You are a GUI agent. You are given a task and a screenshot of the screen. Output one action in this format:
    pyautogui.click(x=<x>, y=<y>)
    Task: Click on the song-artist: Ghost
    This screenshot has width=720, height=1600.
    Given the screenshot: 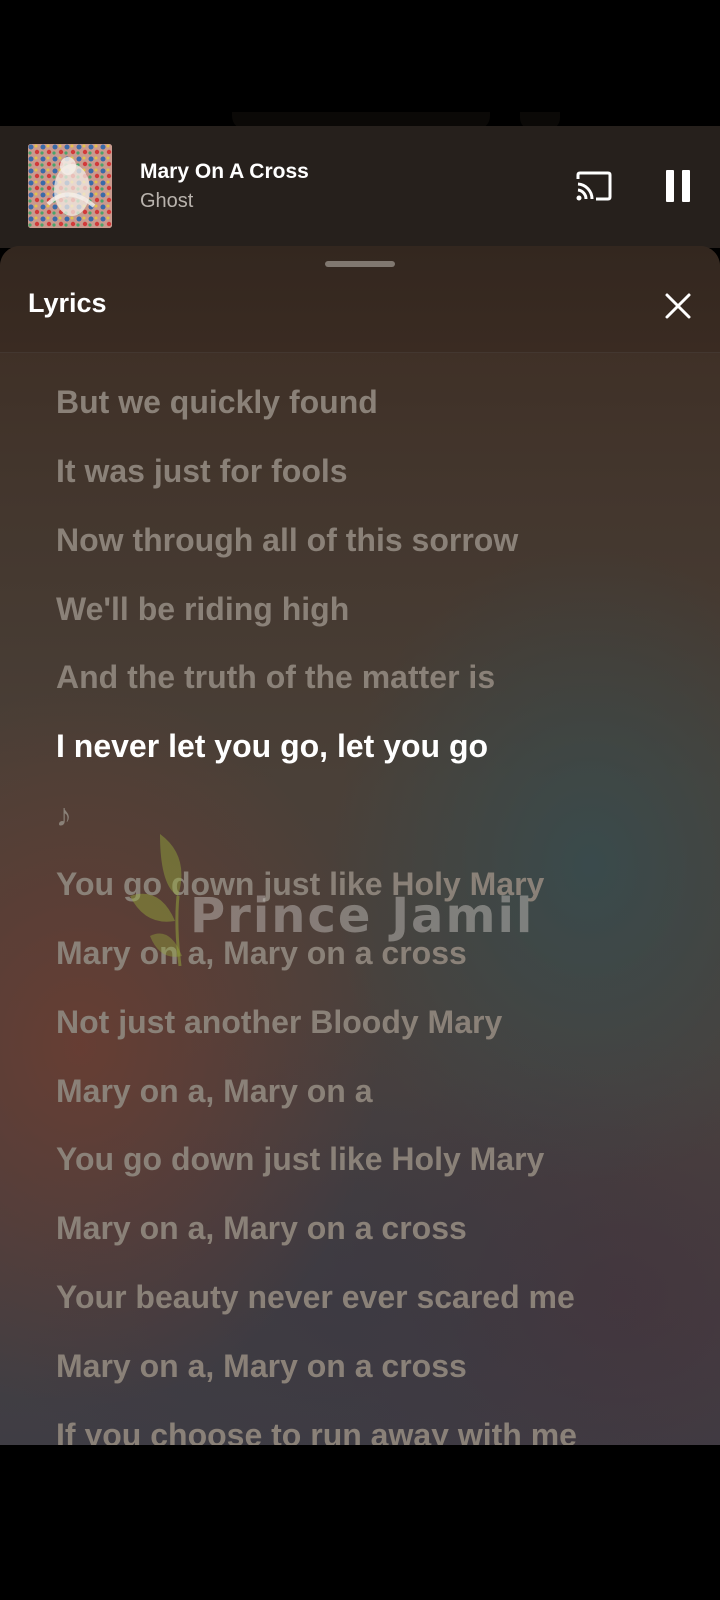 What is the action you would take?
    pyautogui.click(x=166, y=201)
    